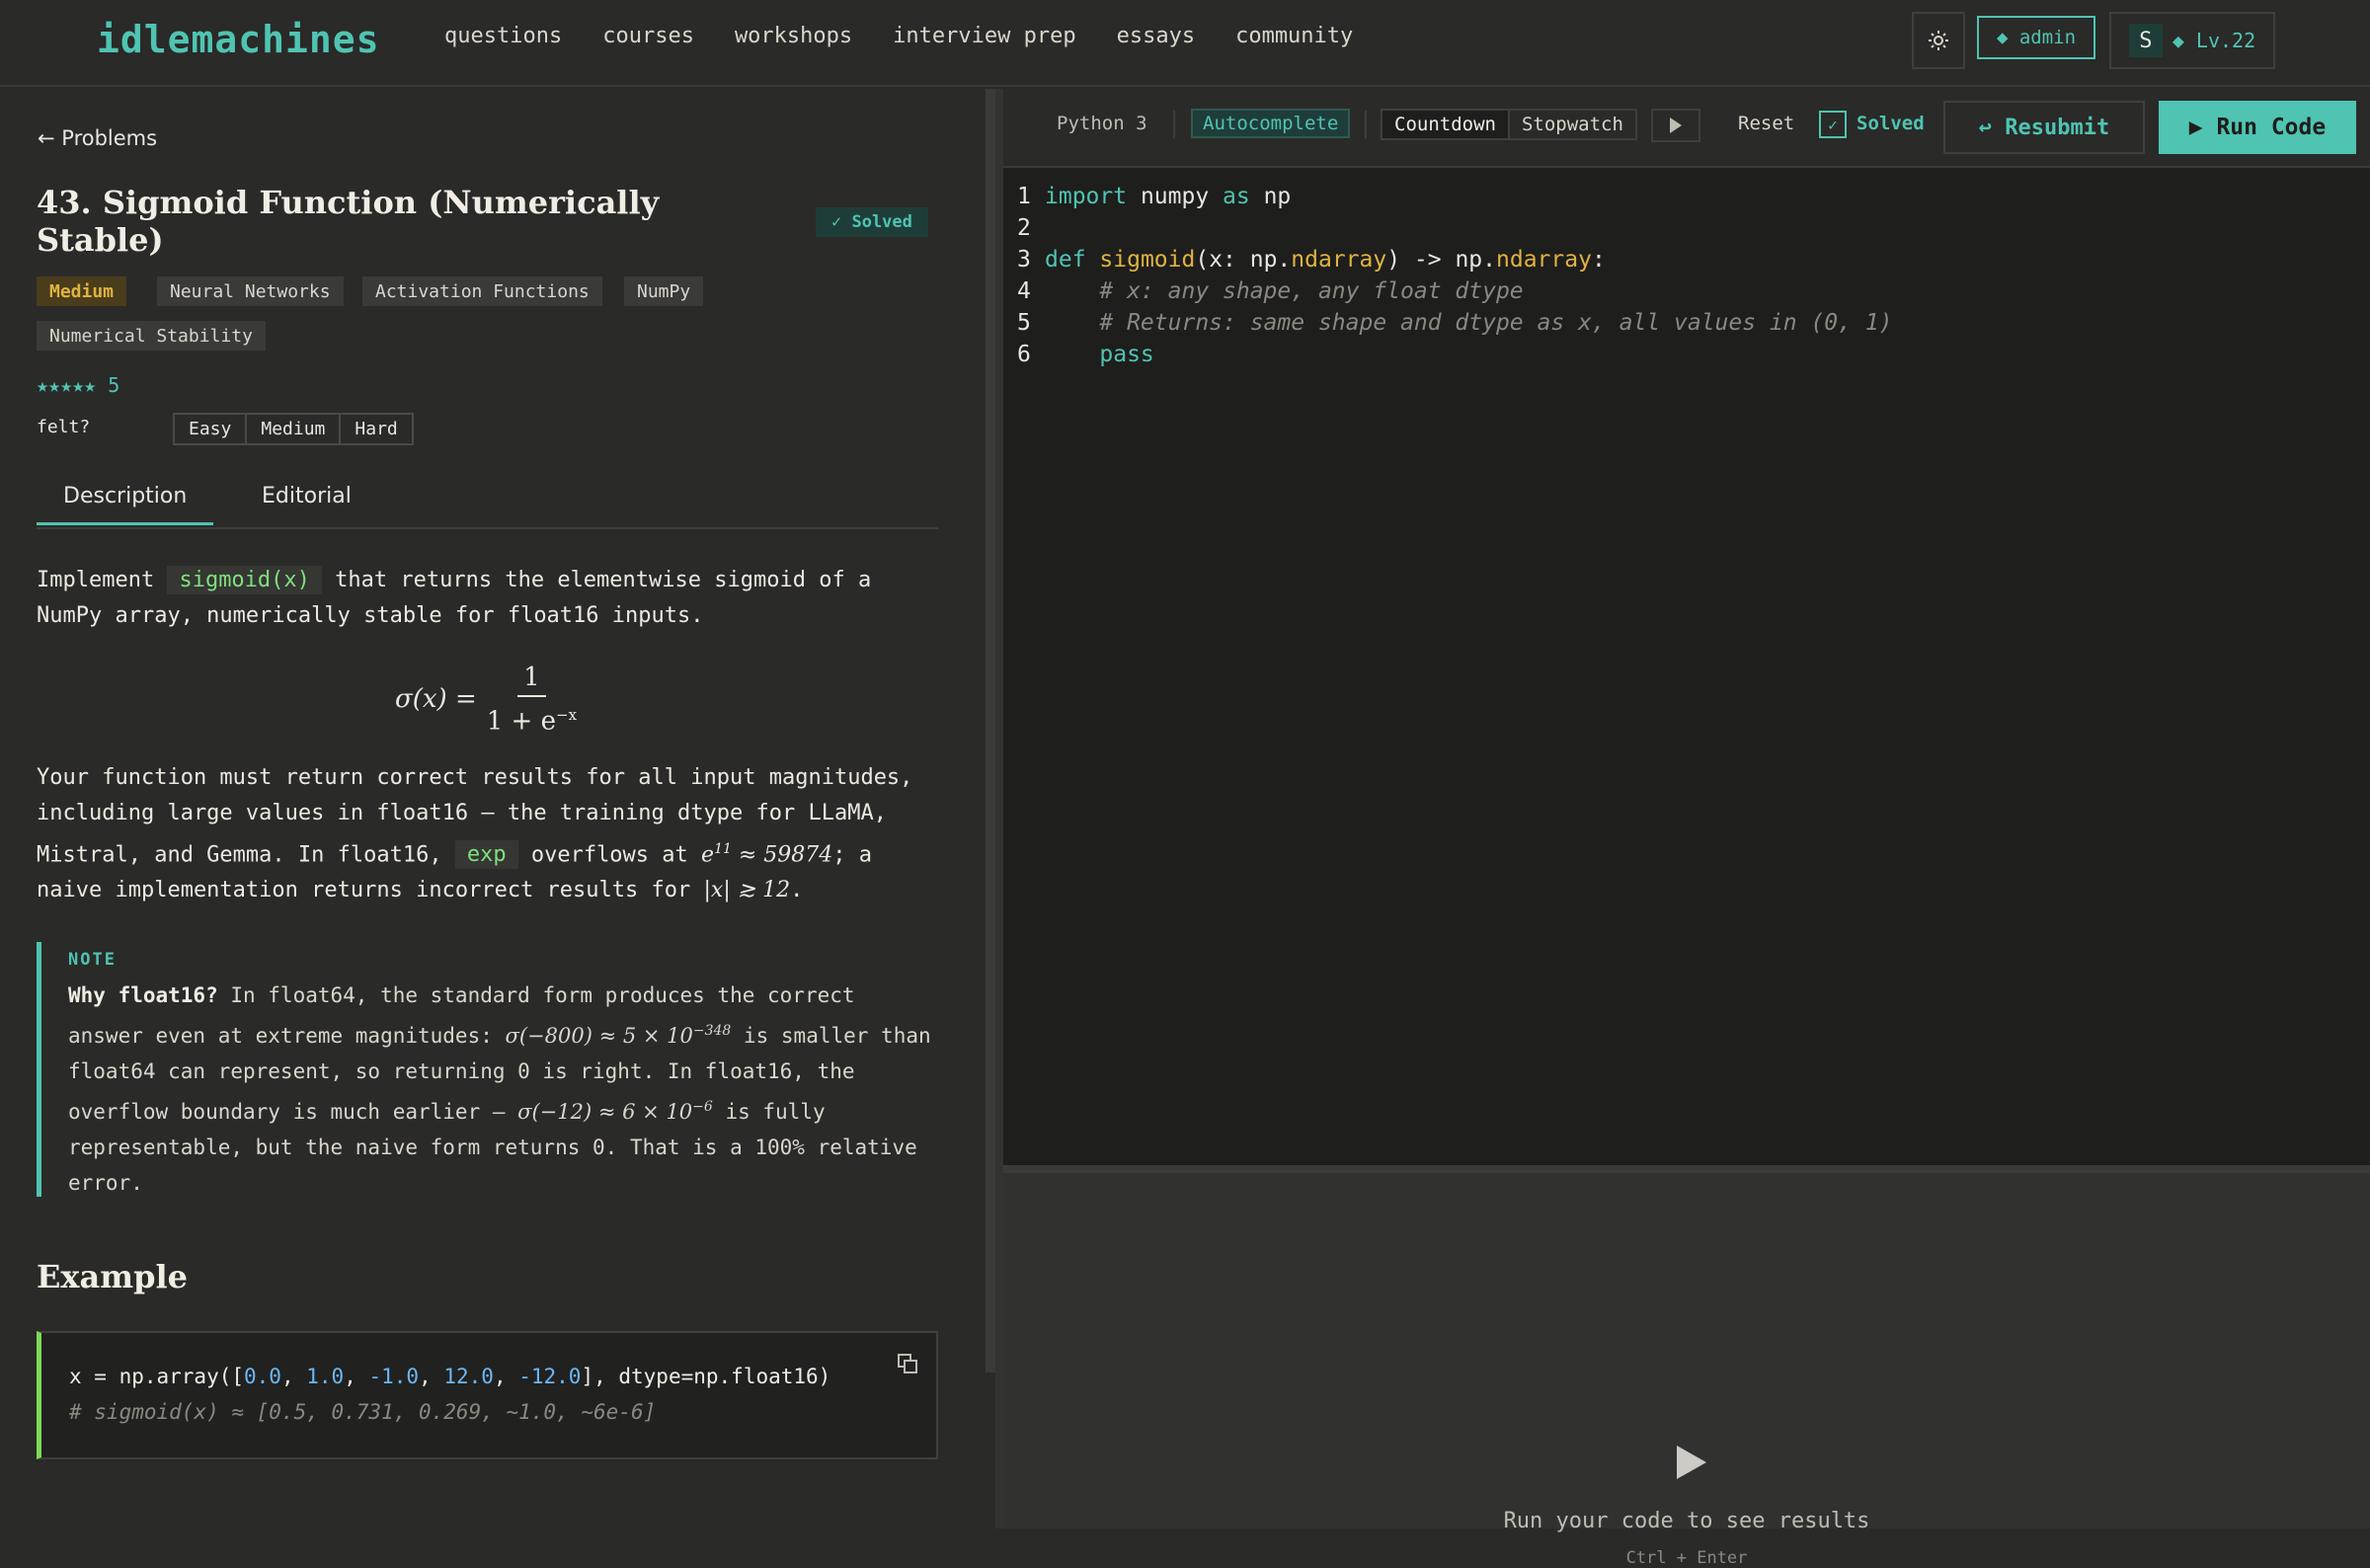  Describe the element at coordinates (521, 721) in the screenshot. I see `formula-den-base: 1 + e` at that location.